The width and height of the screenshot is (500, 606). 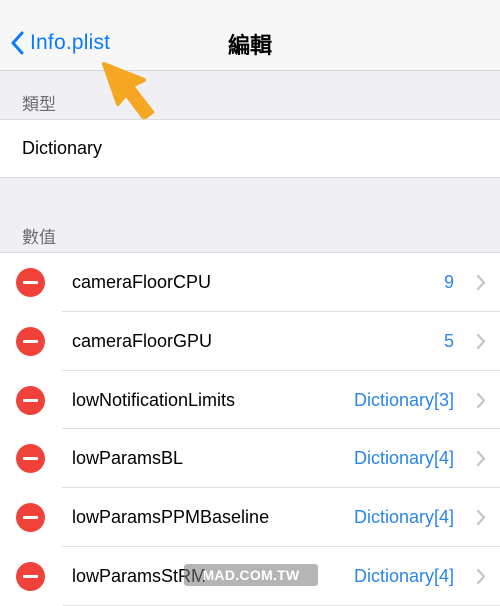 I want to click on list-item: lowParamsPPMBaseline Dictionary[4], so click(x=250, y=517).